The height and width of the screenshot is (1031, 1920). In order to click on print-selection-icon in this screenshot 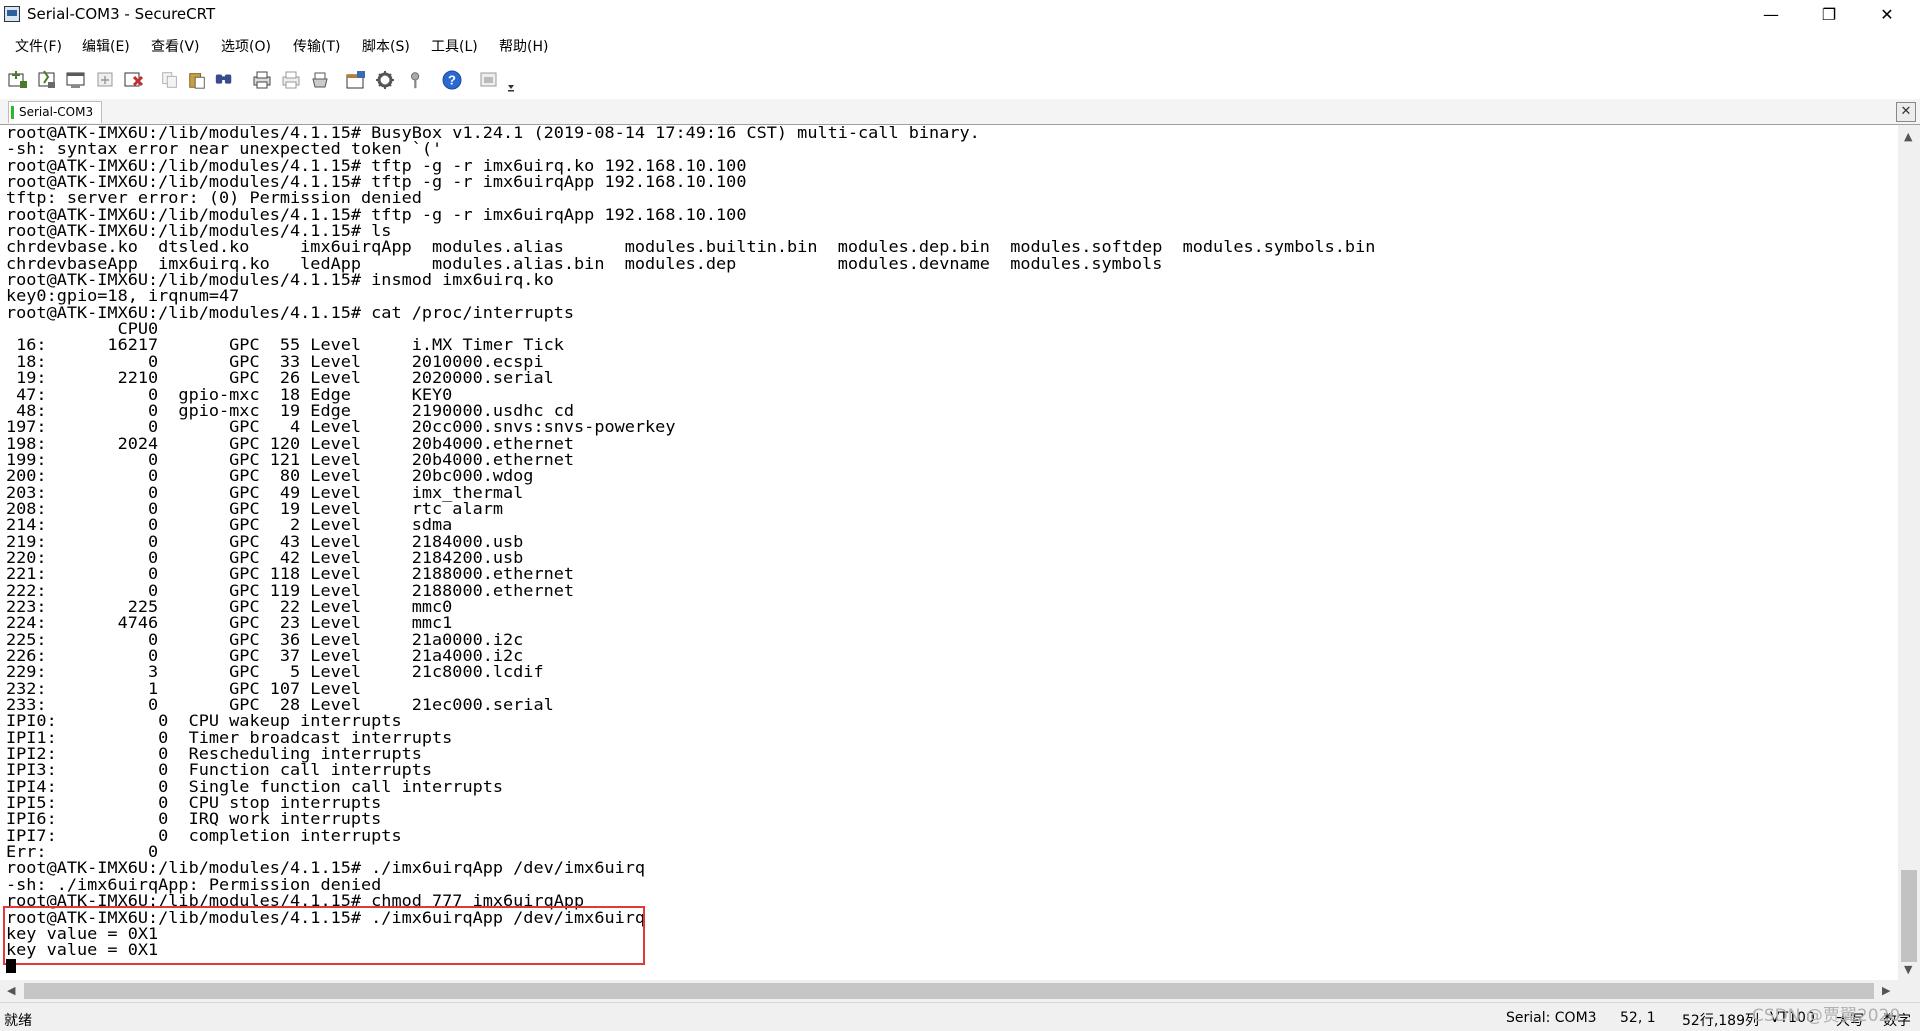, I will do `click(291, 80)`.